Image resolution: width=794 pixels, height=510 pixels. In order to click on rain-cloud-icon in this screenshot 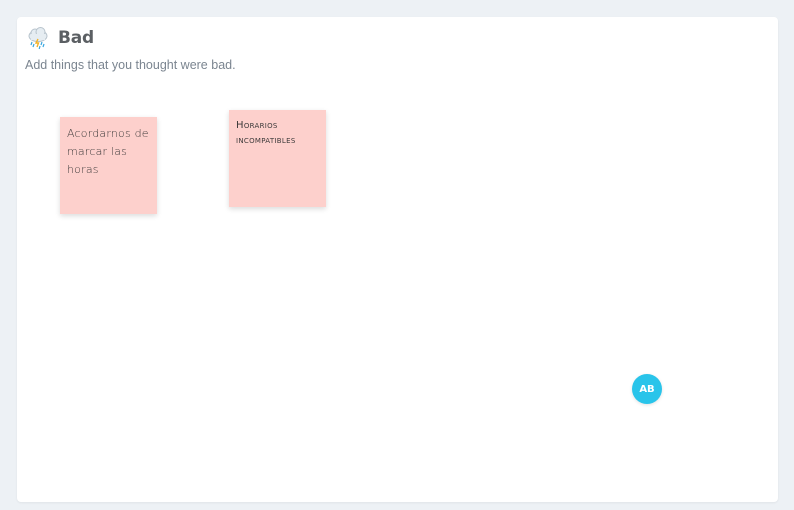, I will do `click(38, 38)`.